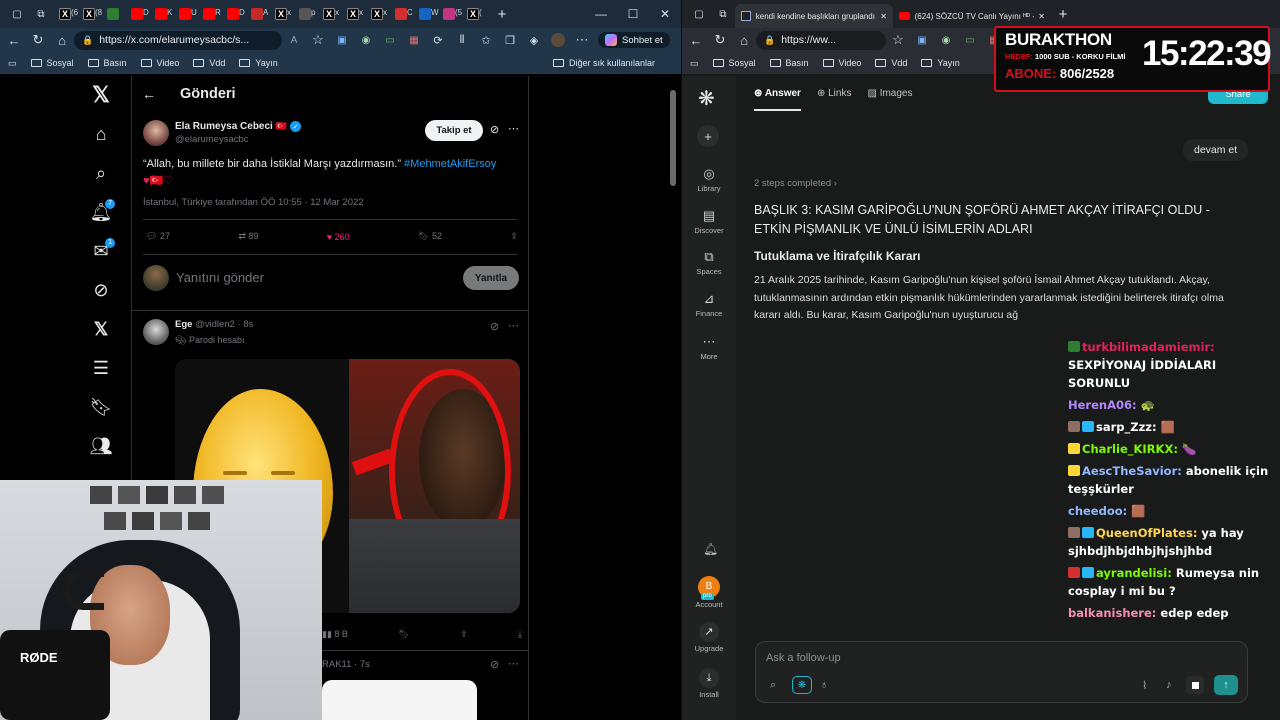 Image resolution: width=1280 pixels, height=720 pixels. I want to click on next-post-author: RAK11, so click(336, 664).